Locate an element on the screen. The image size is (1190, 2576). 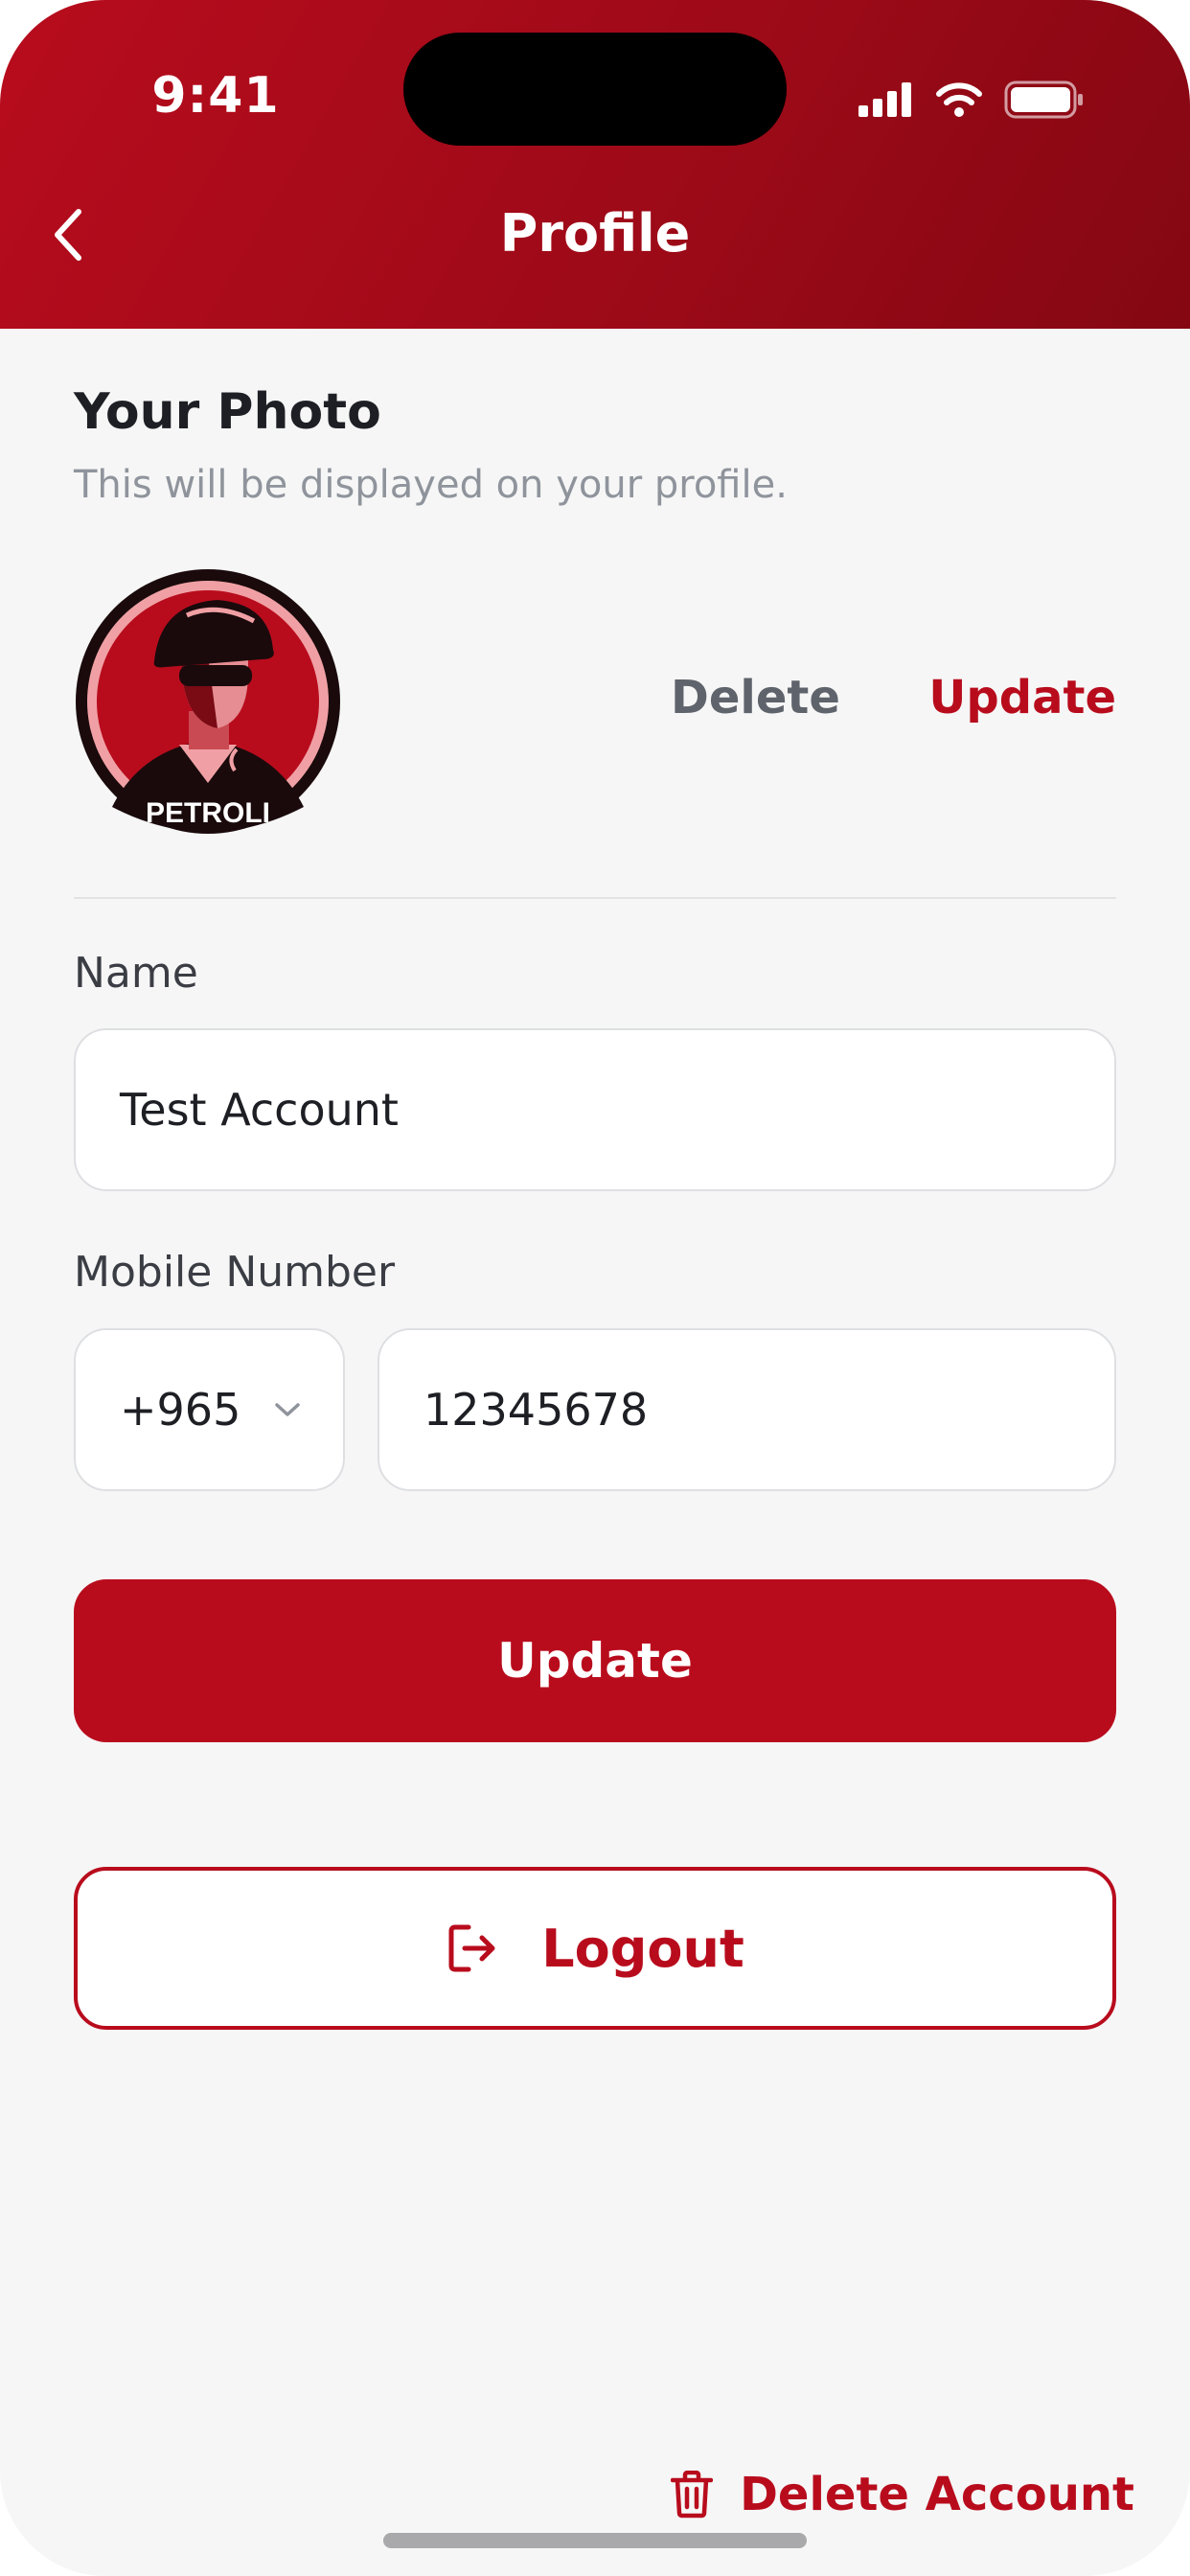
status-icons is located at coordinates (972, 99).